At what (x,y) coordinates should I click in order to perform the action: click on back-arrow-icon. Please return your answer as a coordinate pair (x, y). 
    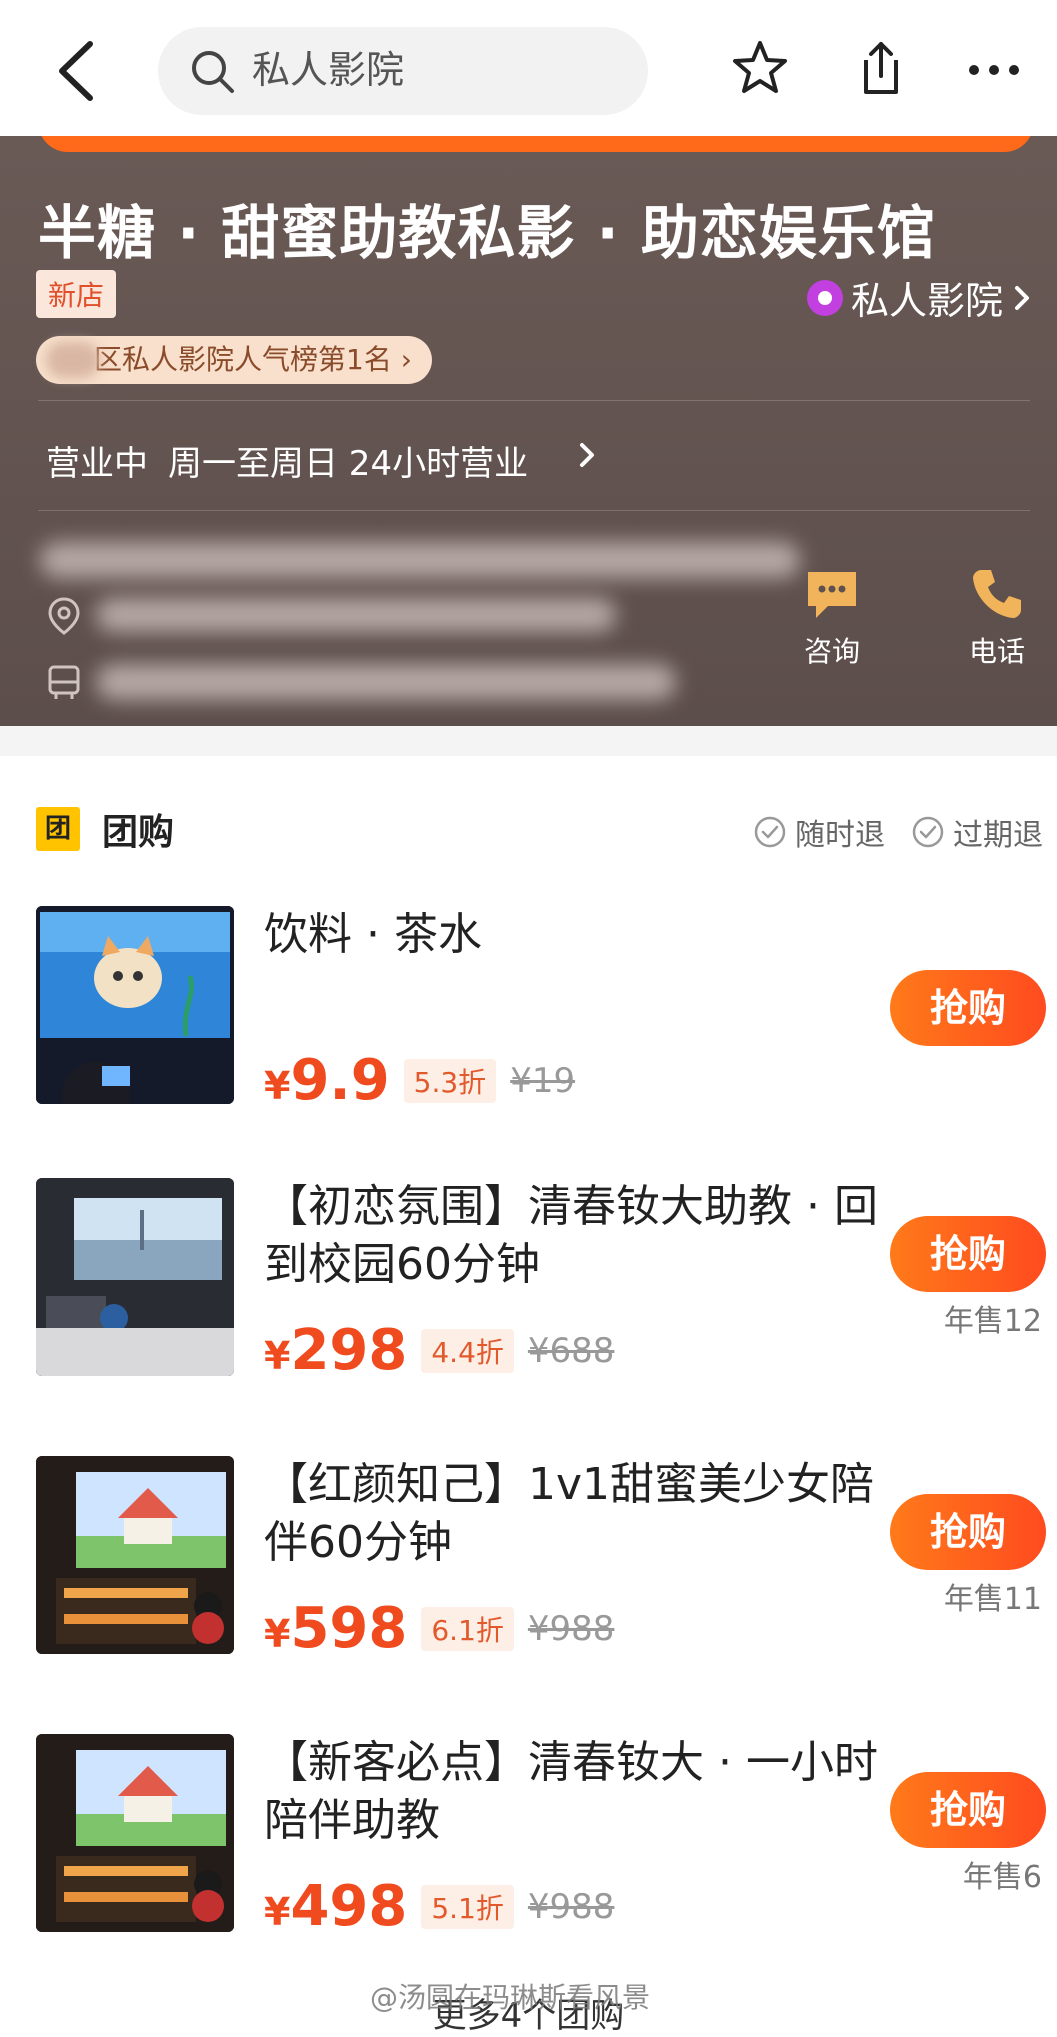
    Looking at the image, I should click on (78, 71).